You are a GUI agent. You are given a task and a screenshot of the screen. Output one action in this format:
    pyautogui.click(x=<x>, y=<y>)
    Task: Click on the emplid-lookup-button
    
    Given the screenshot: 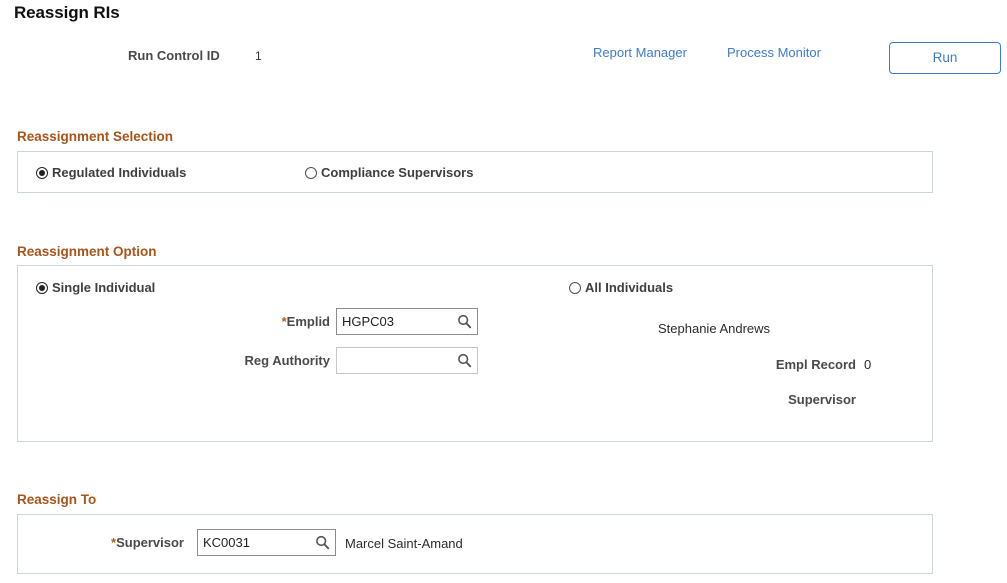 What is the action you would take?
    pyautogui.click(x=464, y=321)
    